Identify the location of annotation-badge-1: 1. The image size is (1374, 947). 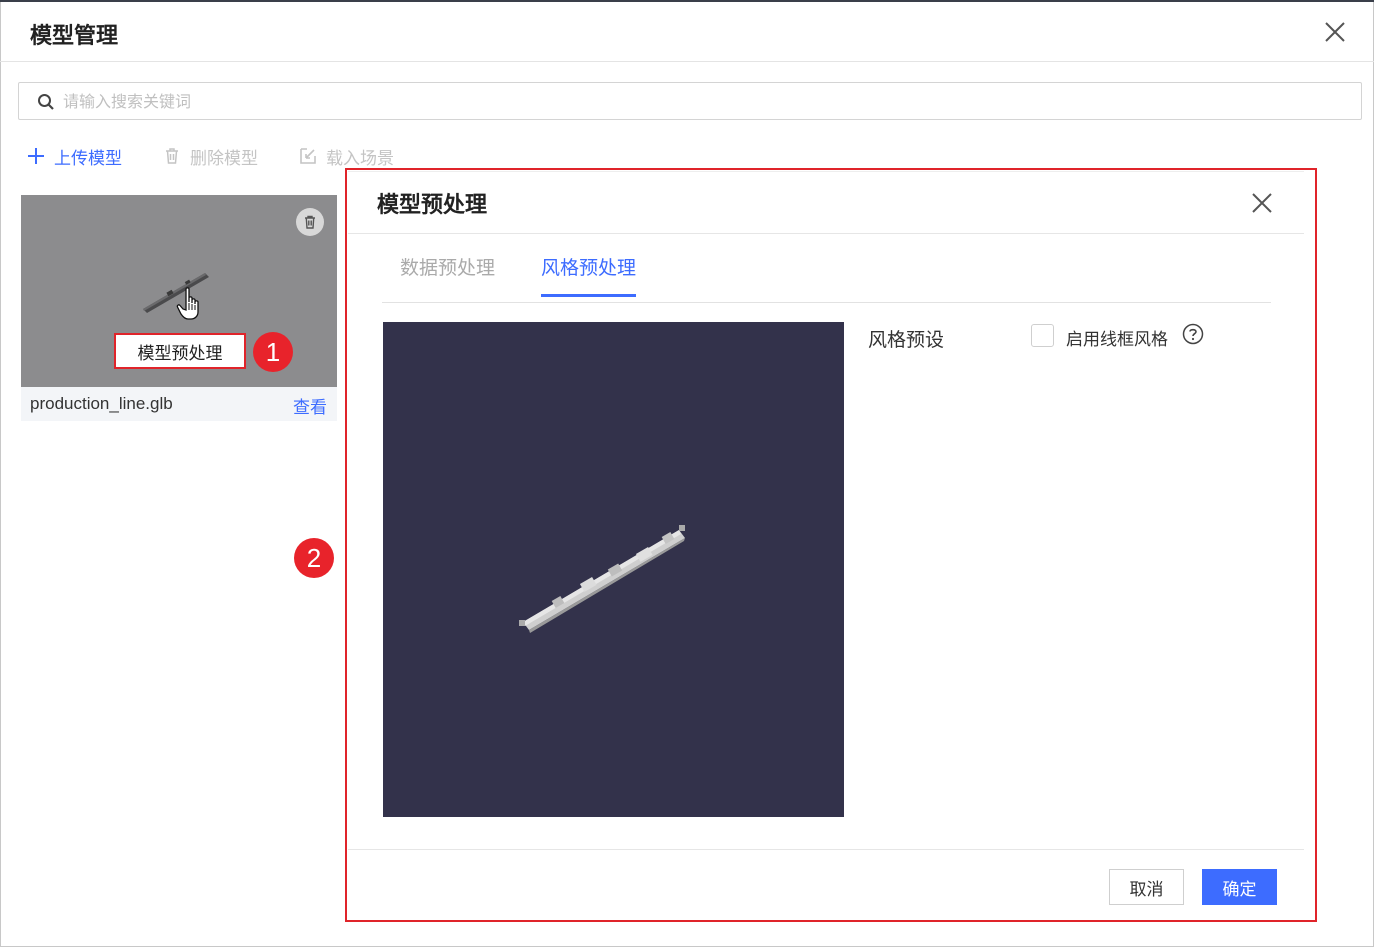
(273, 352).